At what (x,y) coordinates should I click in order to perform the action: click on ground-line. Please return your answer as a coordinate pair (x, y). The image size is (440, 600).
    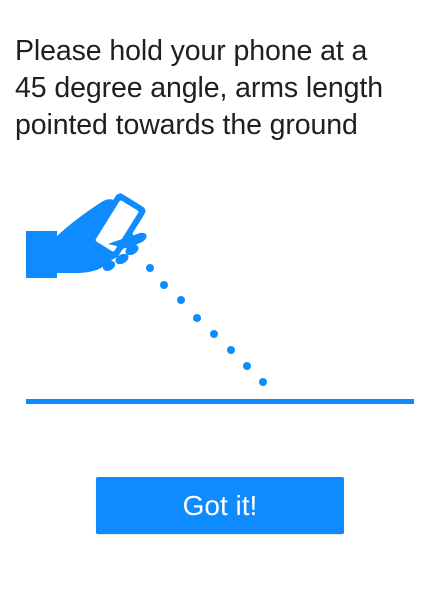
    Looking at the image, I should click on (220, 401).